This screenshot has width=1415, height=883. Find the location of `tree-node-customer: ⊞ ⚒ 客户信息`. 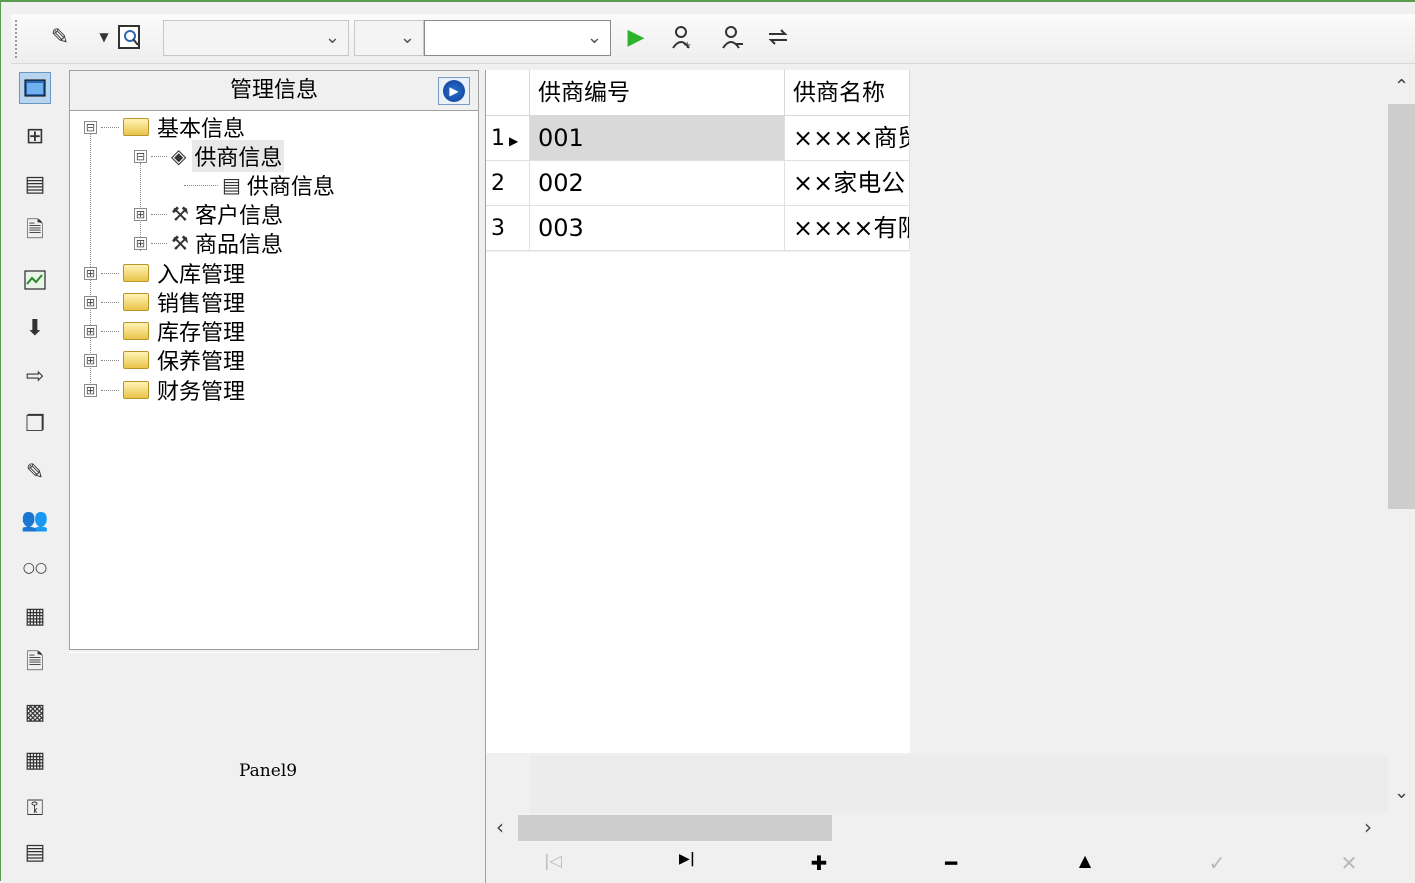

tree-node-customer: ⊞ ⚒ 客户信息 is located at coordinates (208, 214).